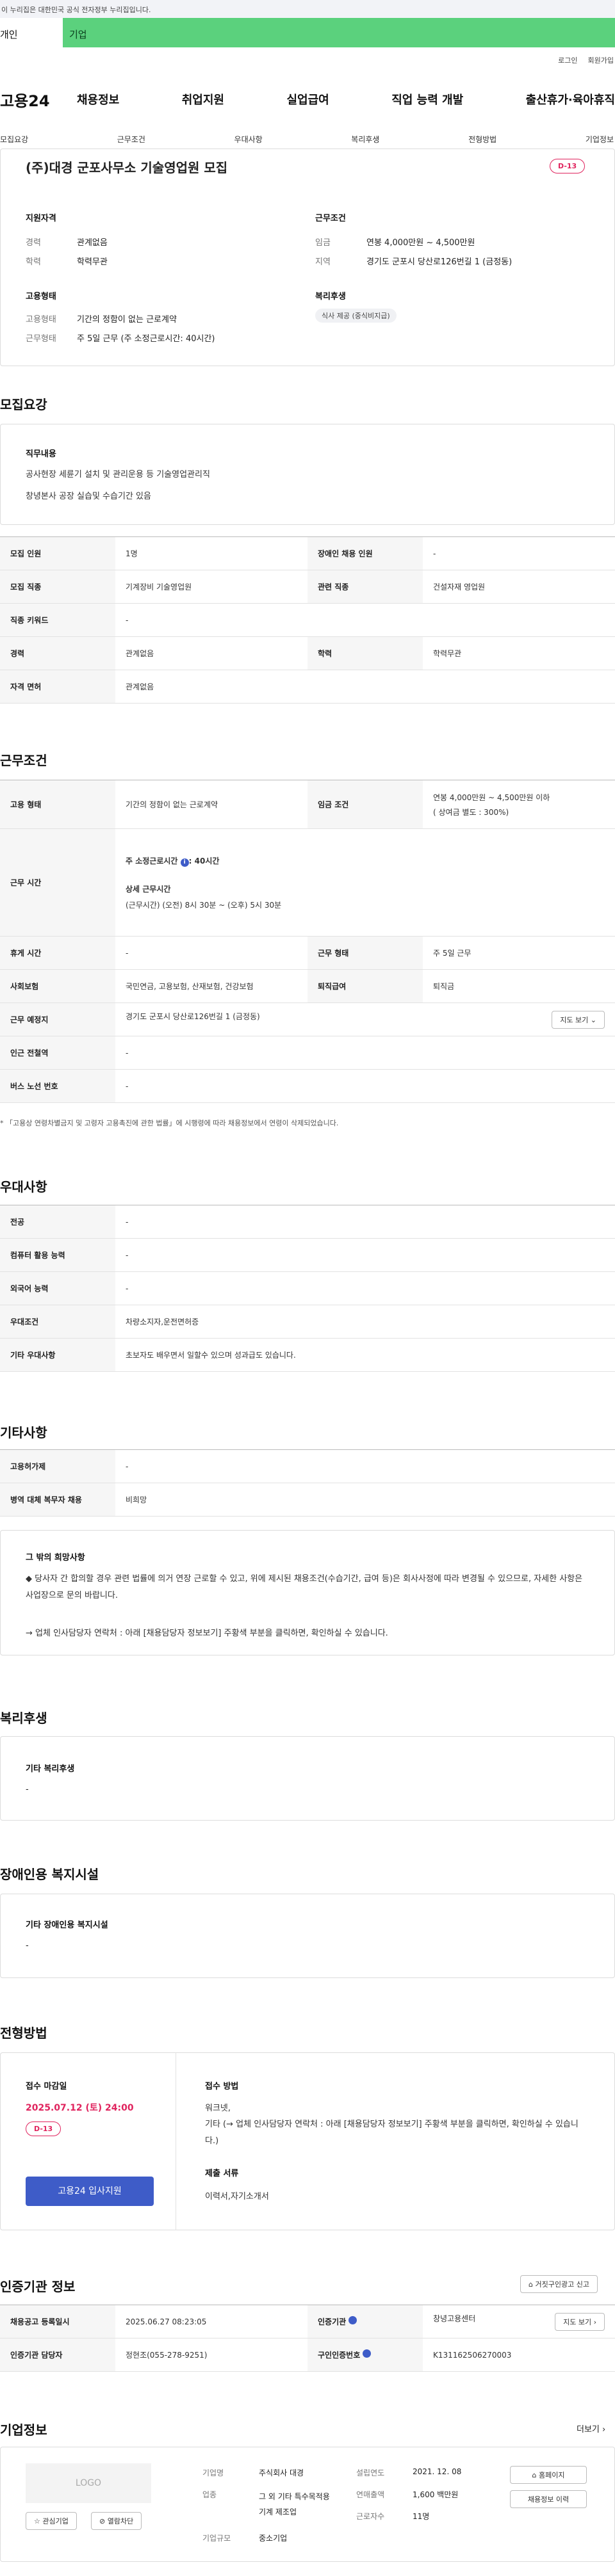 The image size is (615, 2576). Describe the element at coordinates (98, 99) in the screenshot. I see `gnb-item-jobs: 채용정보` at that location.